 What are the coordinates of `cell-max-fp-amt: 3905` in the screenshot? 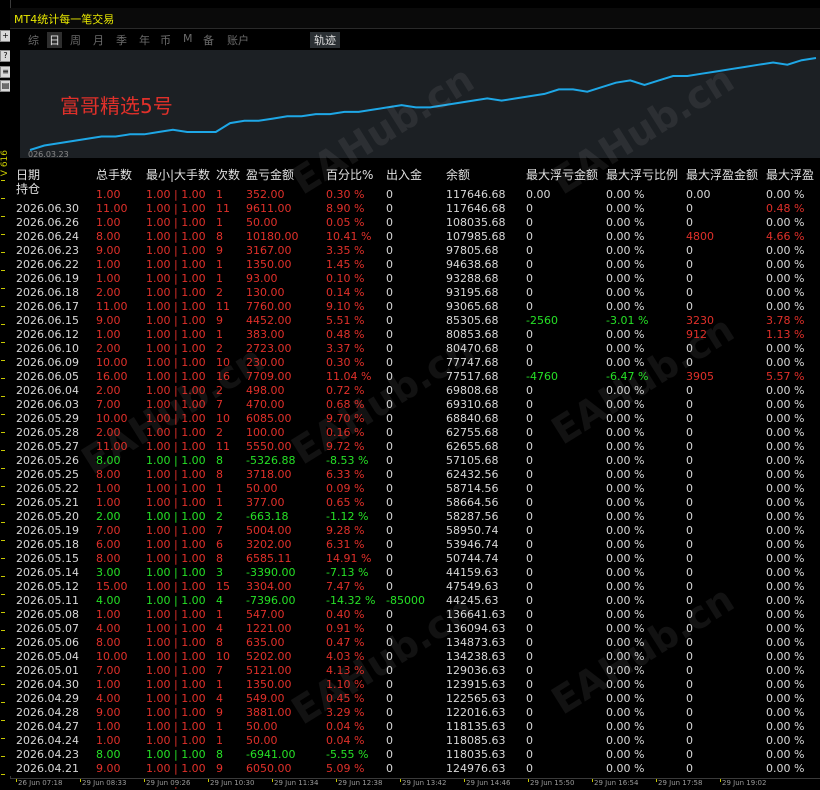 It's located at (700, 376).